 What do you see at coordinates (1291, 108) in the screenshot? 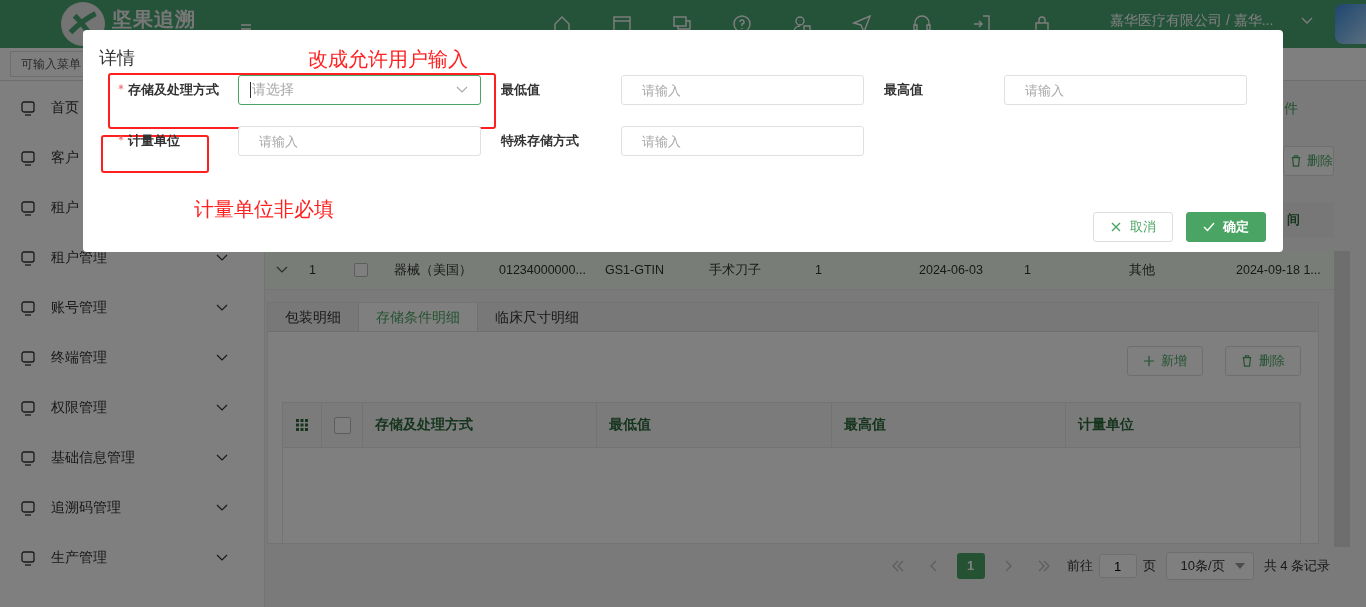
I see `toolbar-text: 件` at bounding box center [1291, 108].